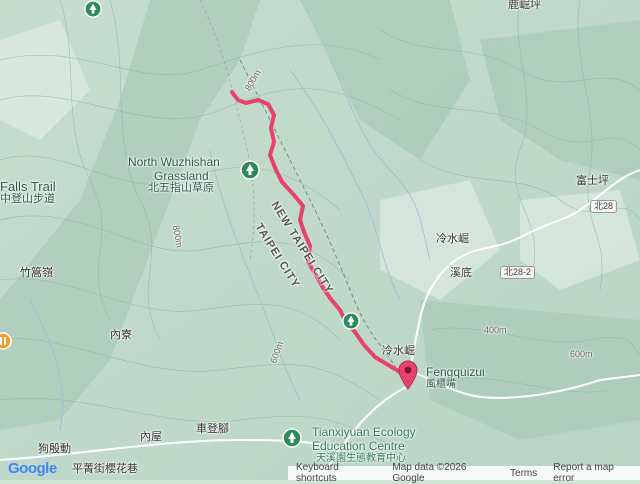 This screenshot has height=484, width=640. Describe the element at coordinates (398, 351) in the screenshot. I see `label-lengshuikeng-2: 冷水崛` at that location.